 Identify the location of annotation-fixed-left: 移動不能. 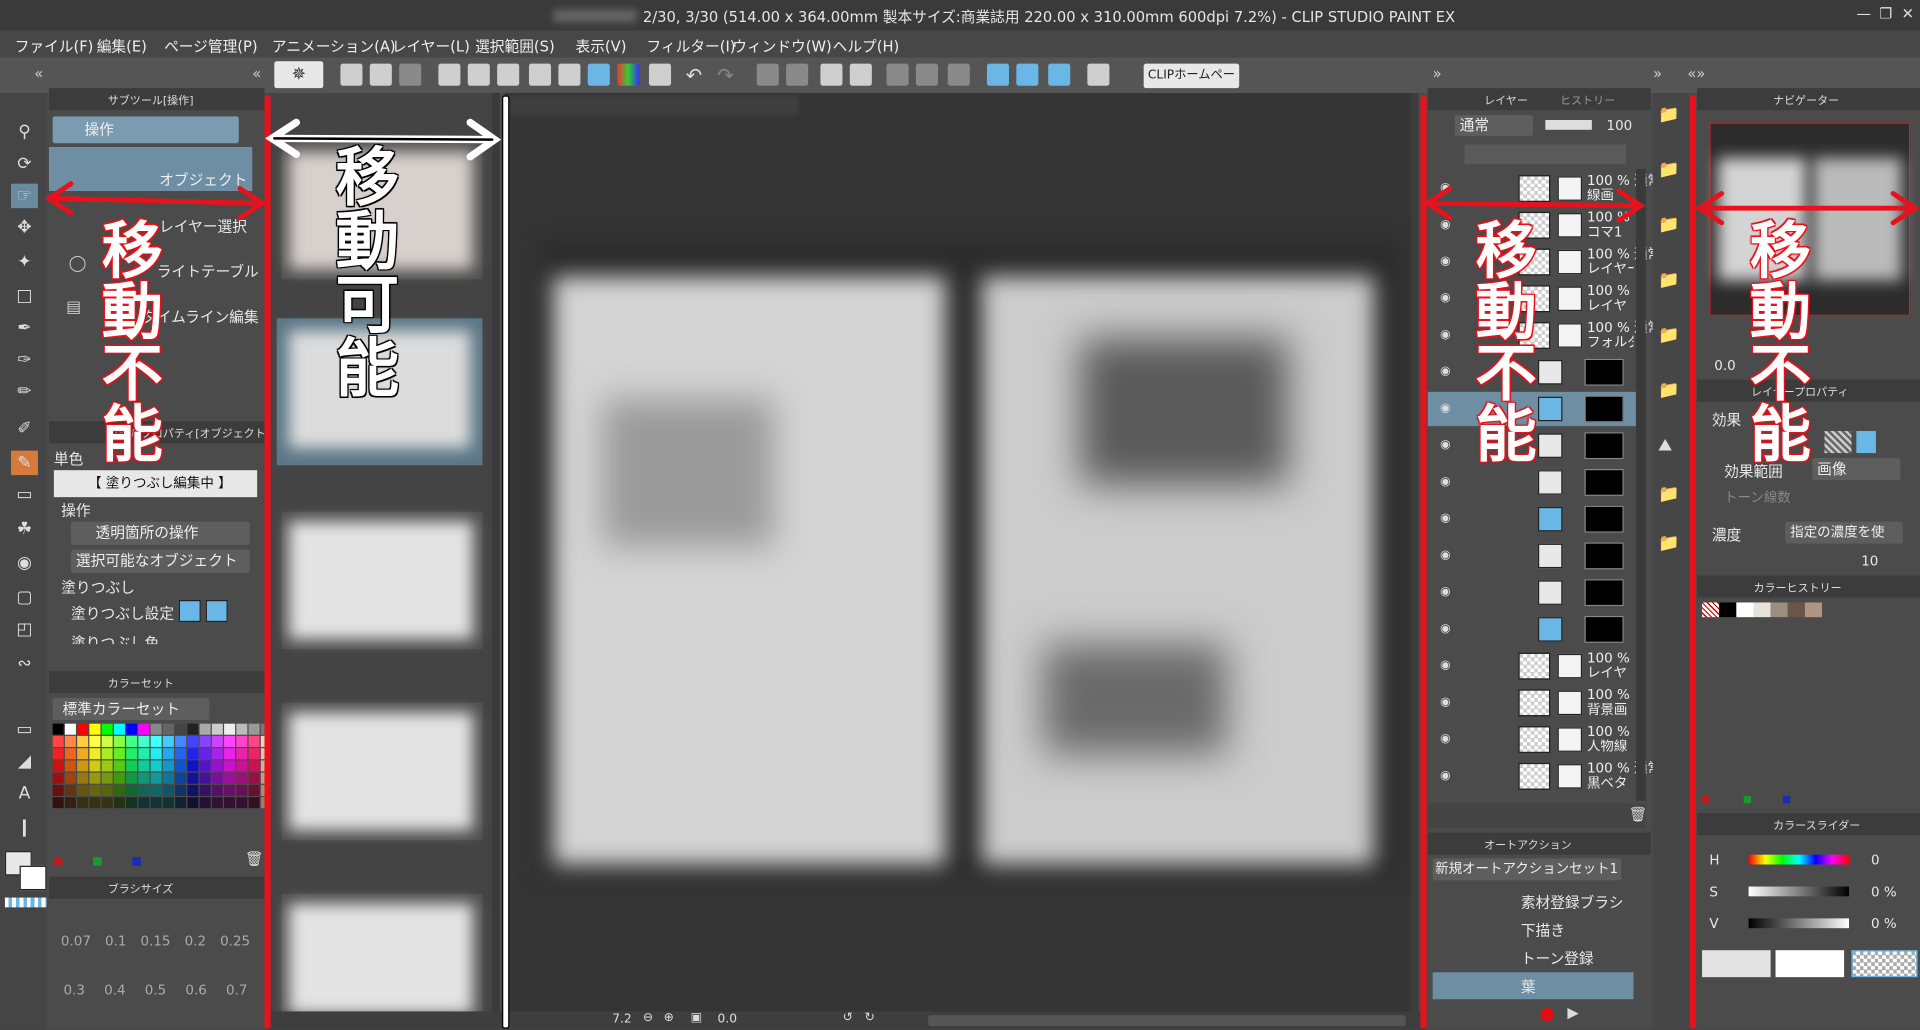
(132, 342).